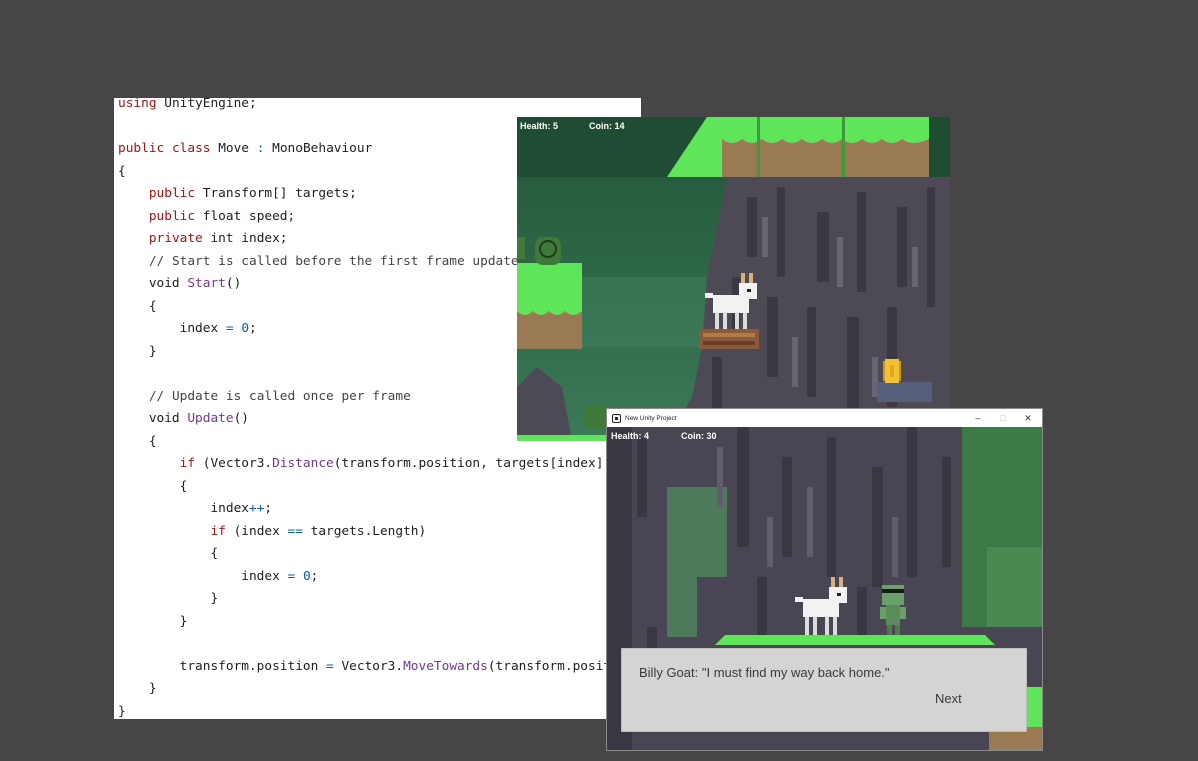 Image resolution: width=1198 pixels, height=761 pixels. Describe the element at coordinates (222, 216) in the screenshot. I see `code-line-6: public float speed;` at that location.